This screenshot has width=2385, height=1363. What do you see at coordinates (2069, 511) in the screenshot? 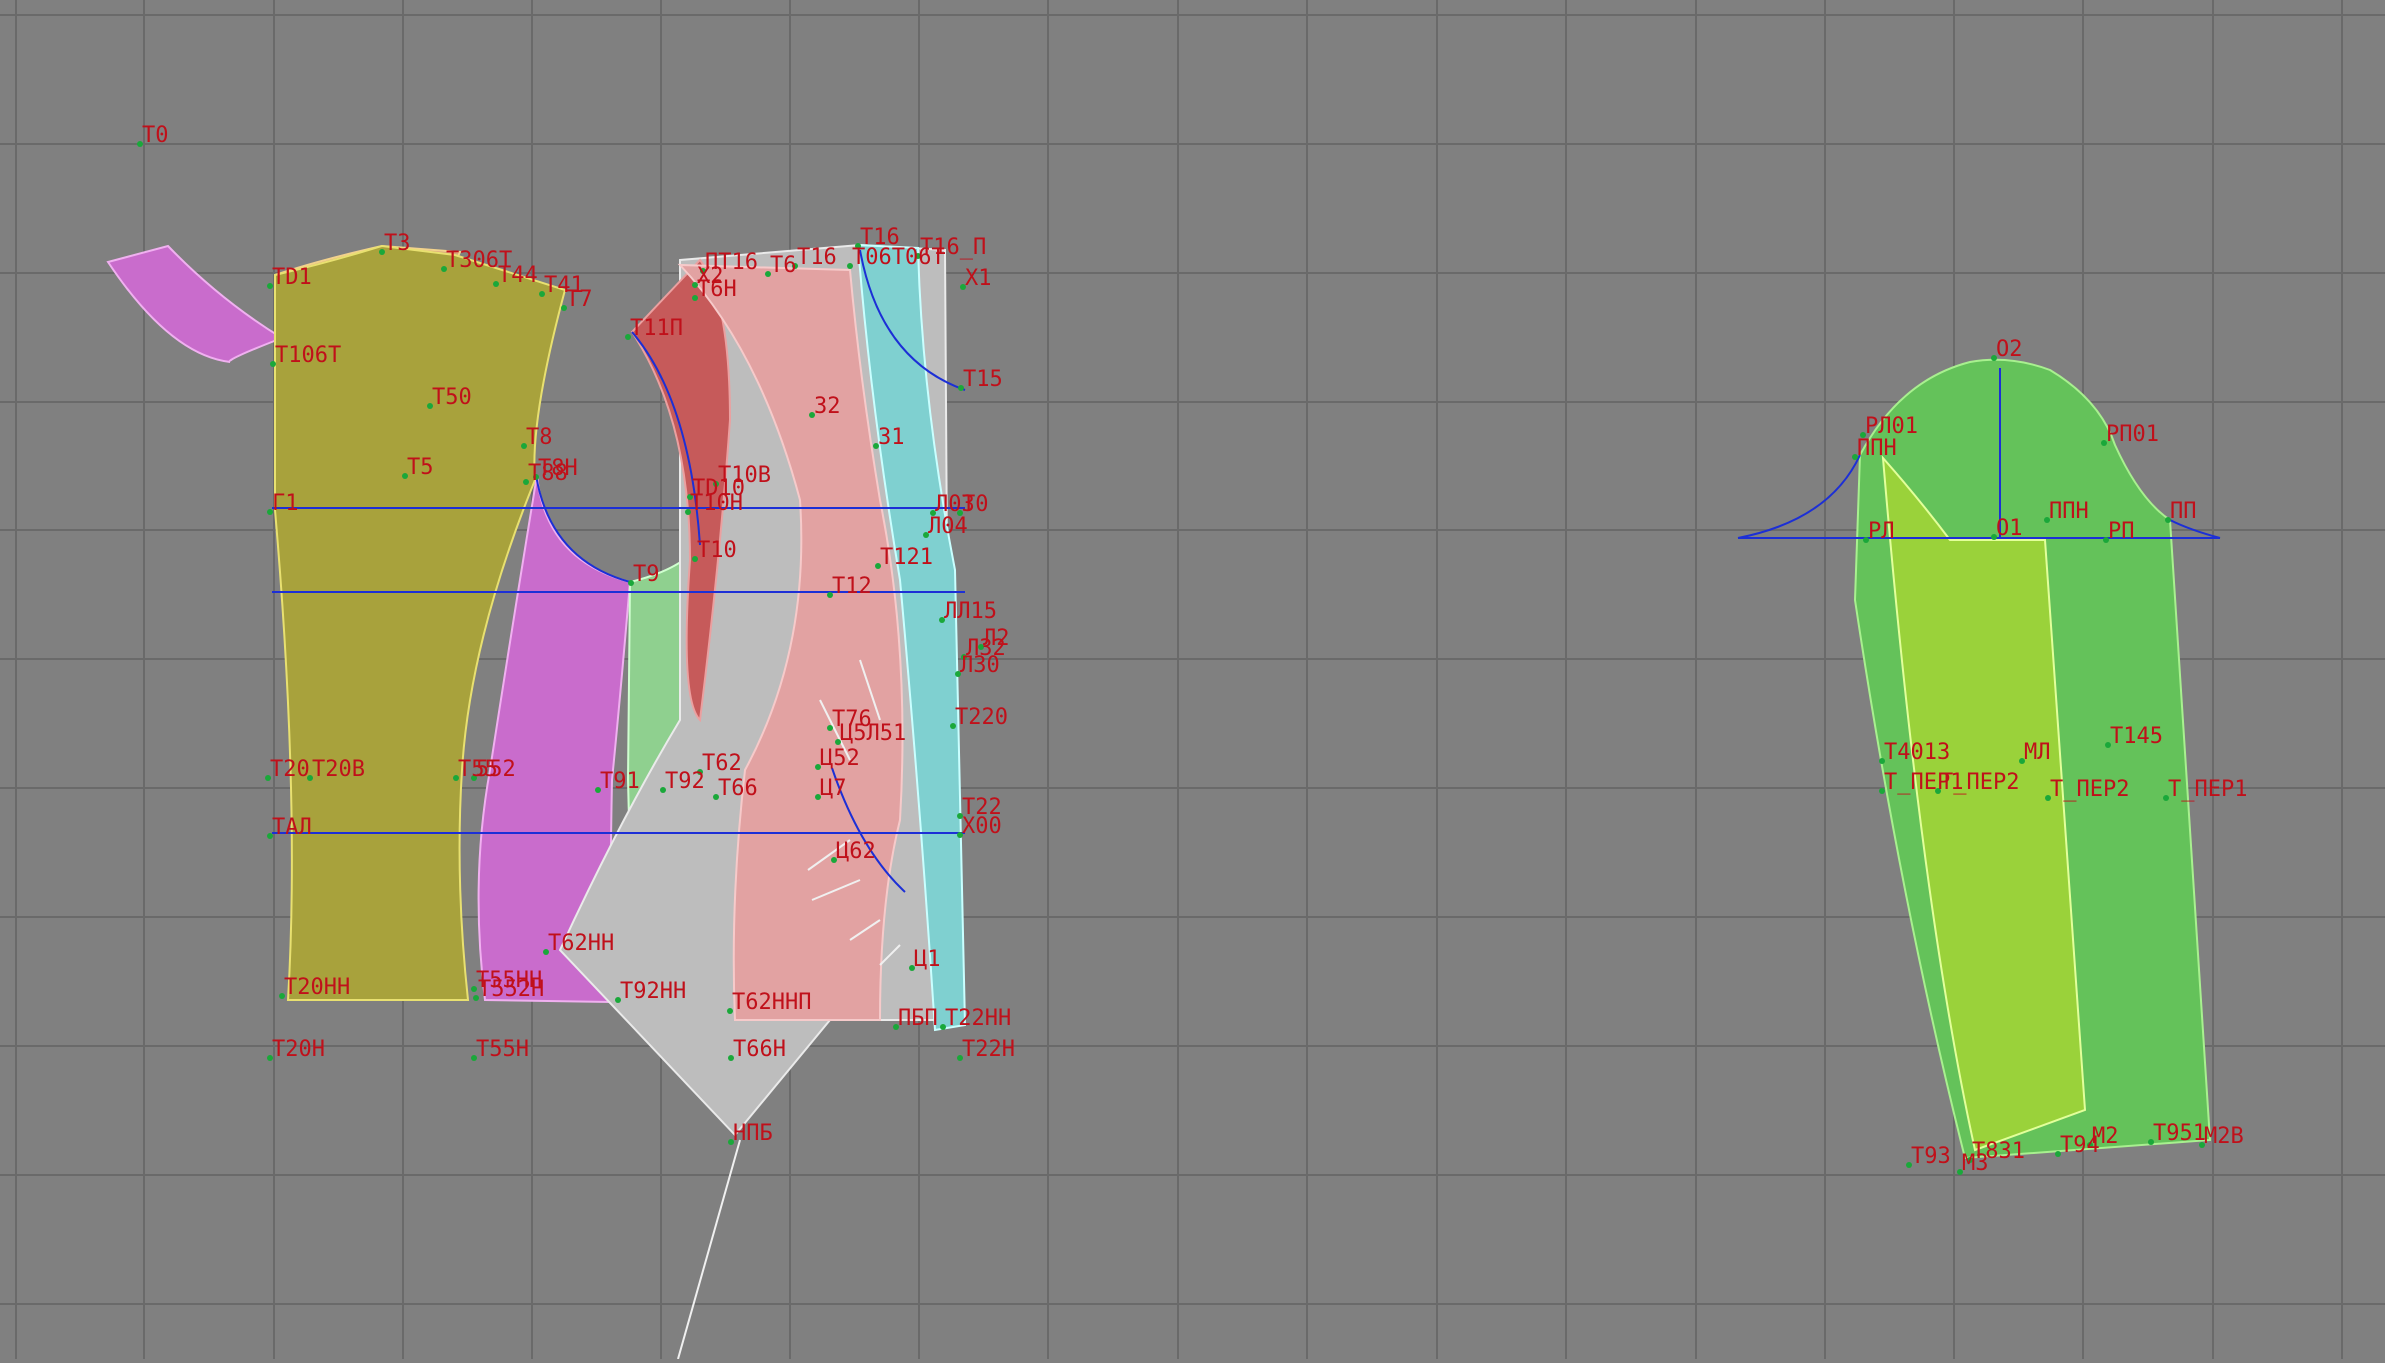
I see `point-label-ppn2: ППН` at bounding box center [2069, 511].